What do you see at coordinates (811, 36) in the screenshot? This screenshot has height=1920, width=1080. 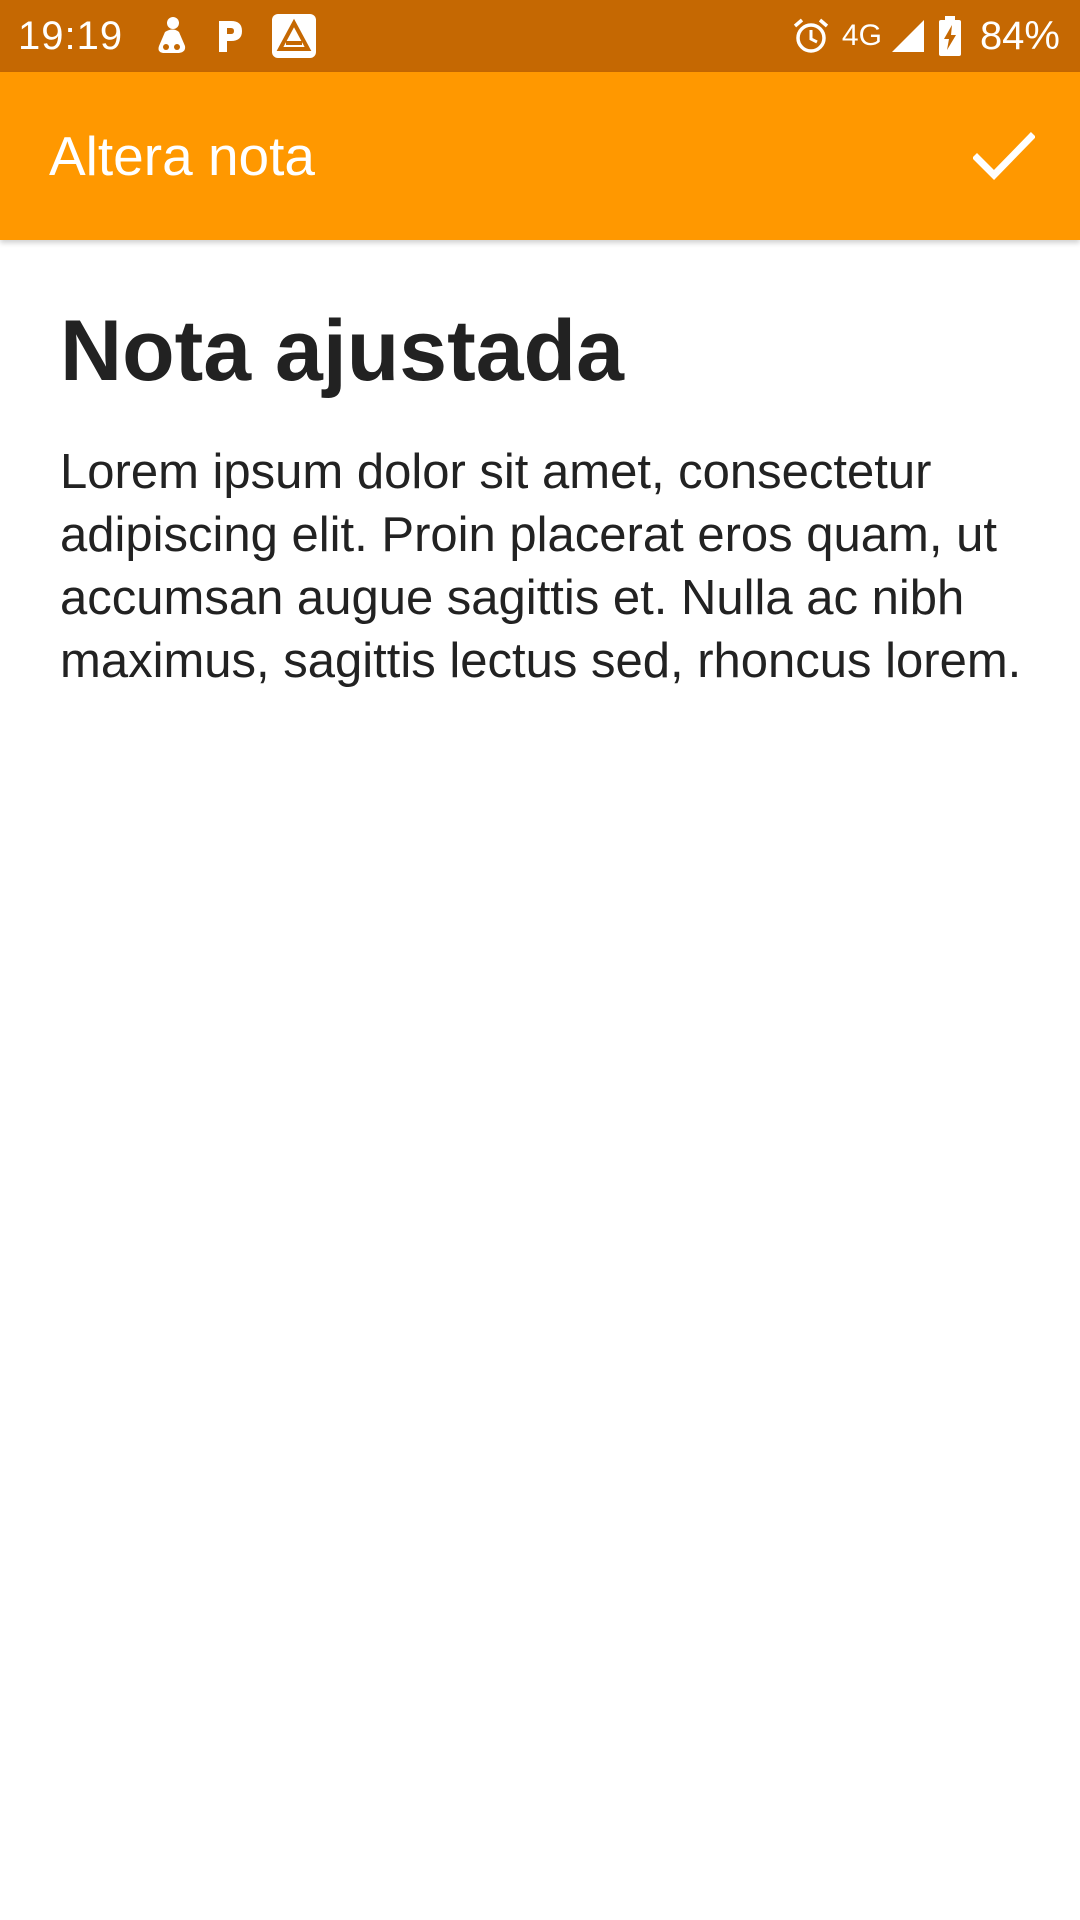 I see `alarm-icon` at bounding box center [811, 36].